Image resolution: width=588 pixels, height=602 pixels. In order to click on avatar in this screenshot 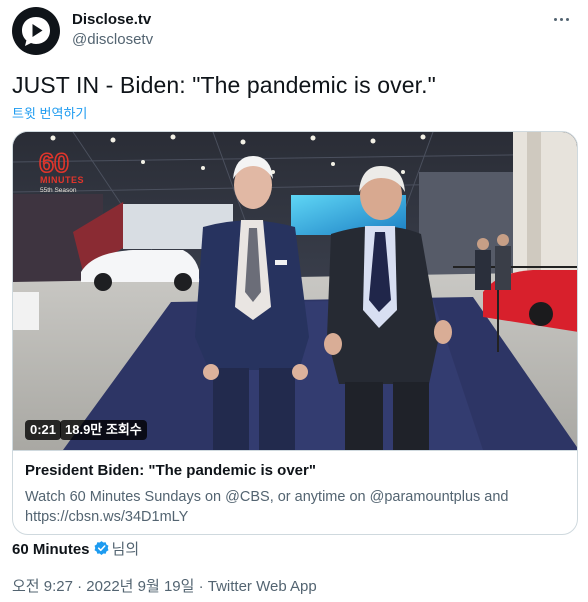, I will do `click(36, 31)`.